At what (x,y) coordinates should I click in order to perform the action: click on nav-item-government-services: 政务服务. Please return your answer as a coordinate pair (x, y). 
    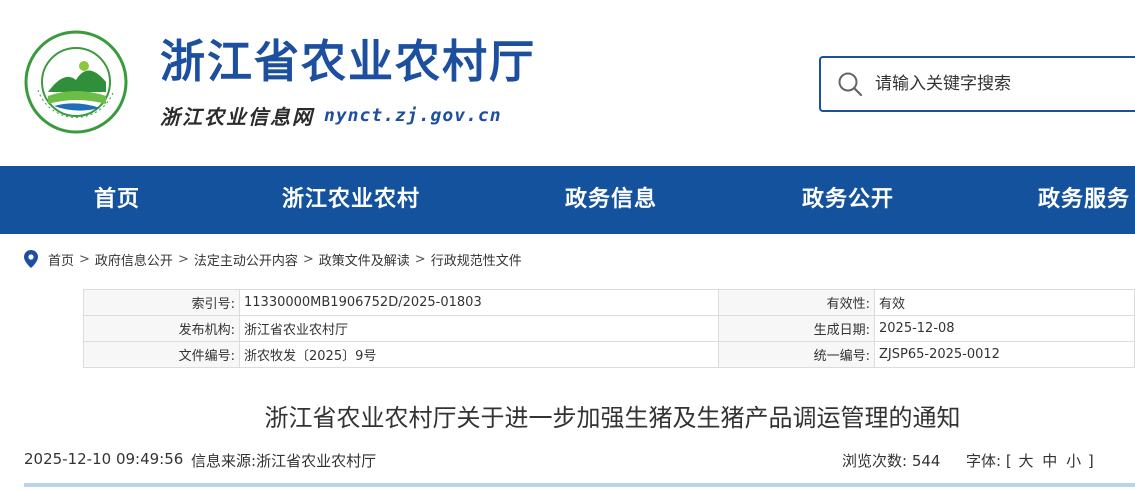
    Looking at the image, I should click on (1084, 200).